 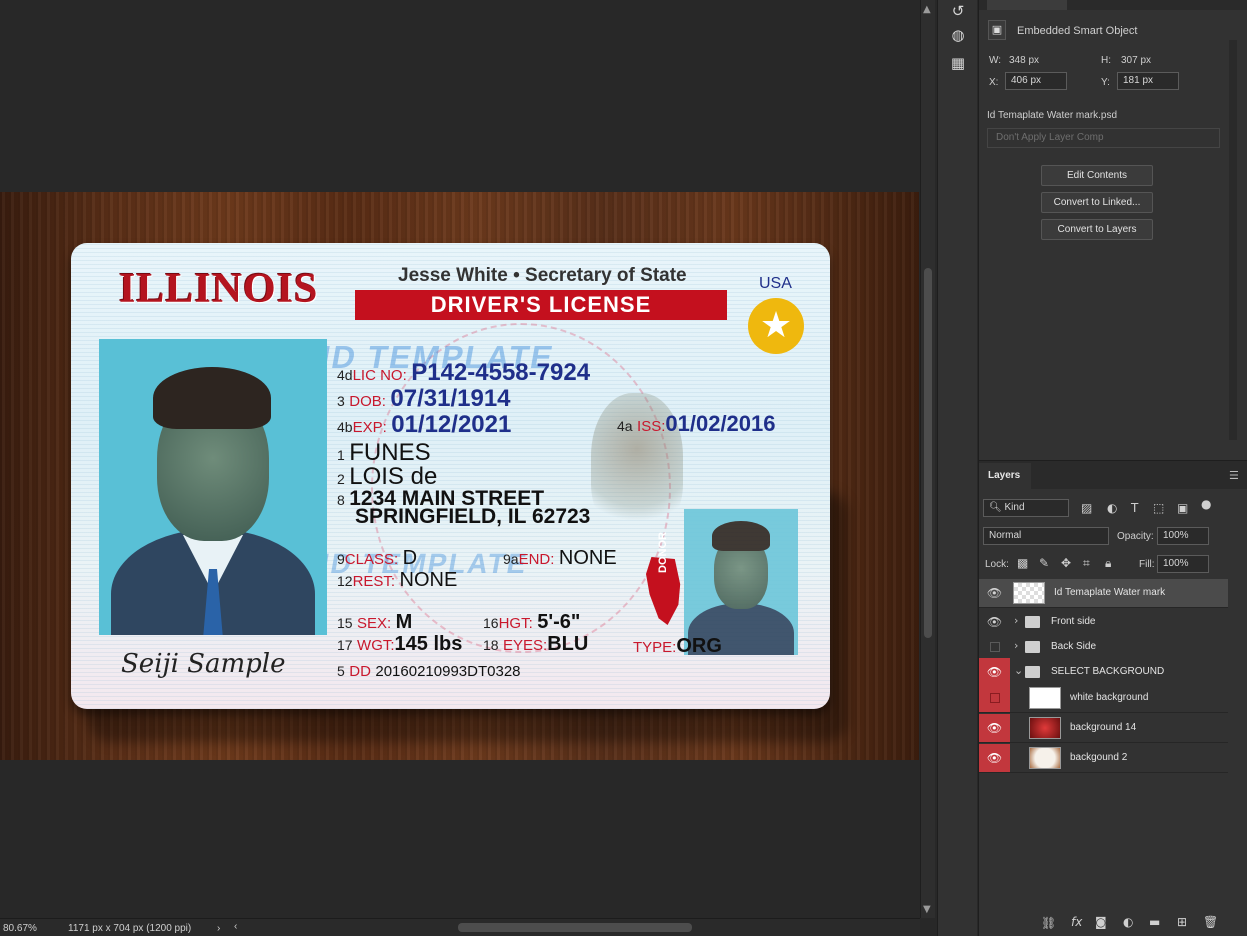 I want to click on field-label: SEX:, so click(x=374, y=623).